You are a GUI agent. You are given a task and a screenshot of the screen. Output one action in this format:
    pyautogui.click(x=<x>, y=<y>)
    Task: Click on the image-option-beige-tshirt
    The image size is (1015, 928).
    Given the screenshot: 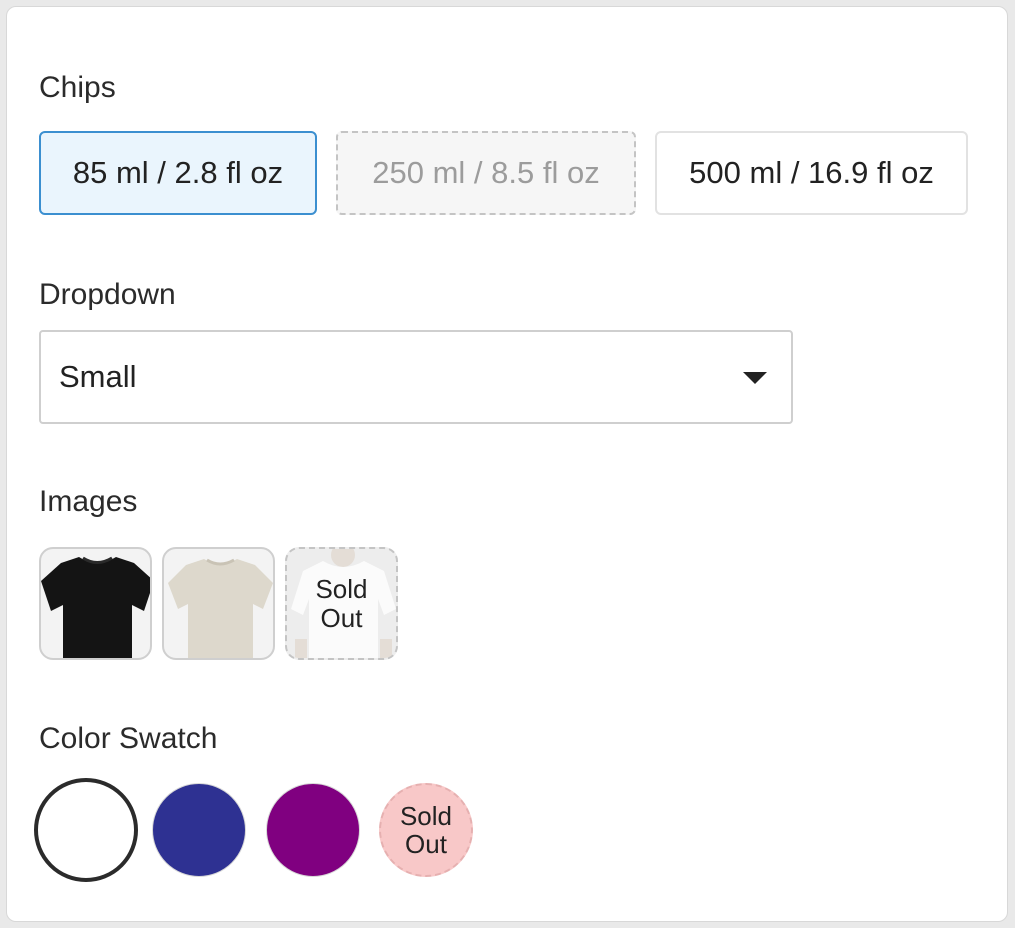 What is the action you would take?
    pyautogui.click(x=218, y=603)
    